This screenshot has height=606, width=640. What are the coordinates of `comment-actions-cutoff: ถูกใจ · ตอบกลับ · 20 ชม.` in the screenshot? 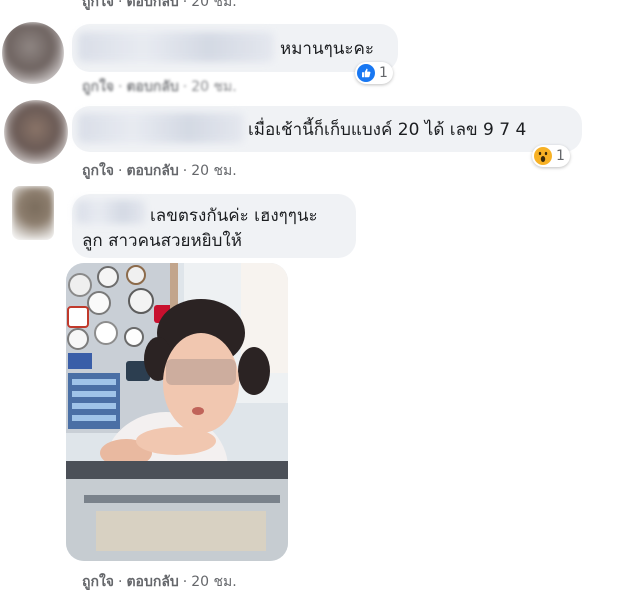 It's located at (159, 6).